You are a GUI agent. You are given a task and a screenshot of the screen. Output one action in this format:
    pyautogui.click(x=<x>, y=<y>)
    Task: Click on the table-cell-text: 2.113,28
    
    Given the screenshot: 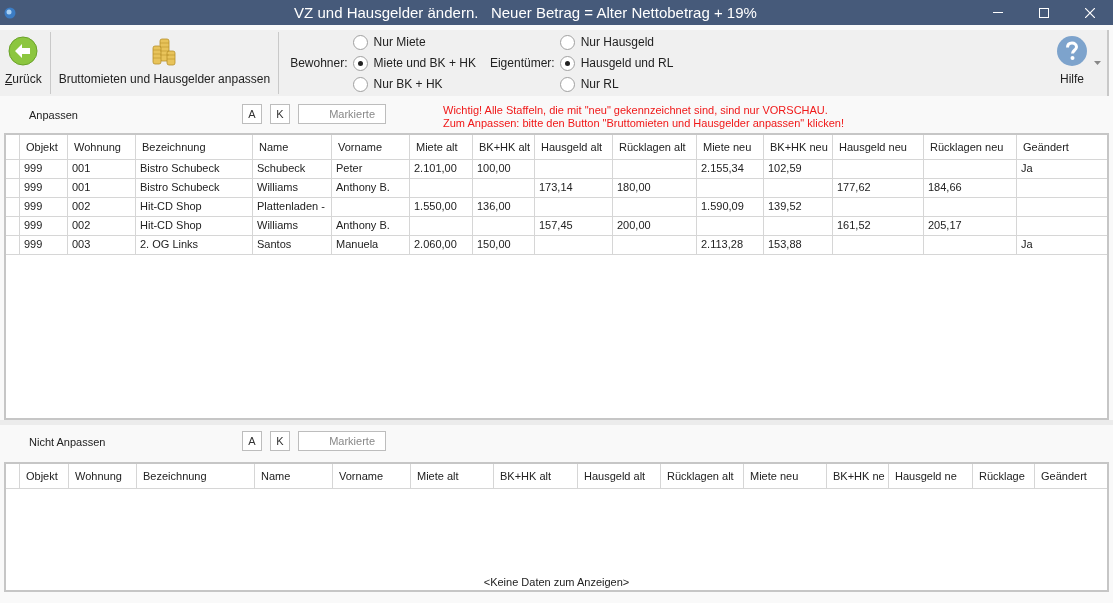 What is the action you would take?
    pyautogui.click(x=722, y=244)
    